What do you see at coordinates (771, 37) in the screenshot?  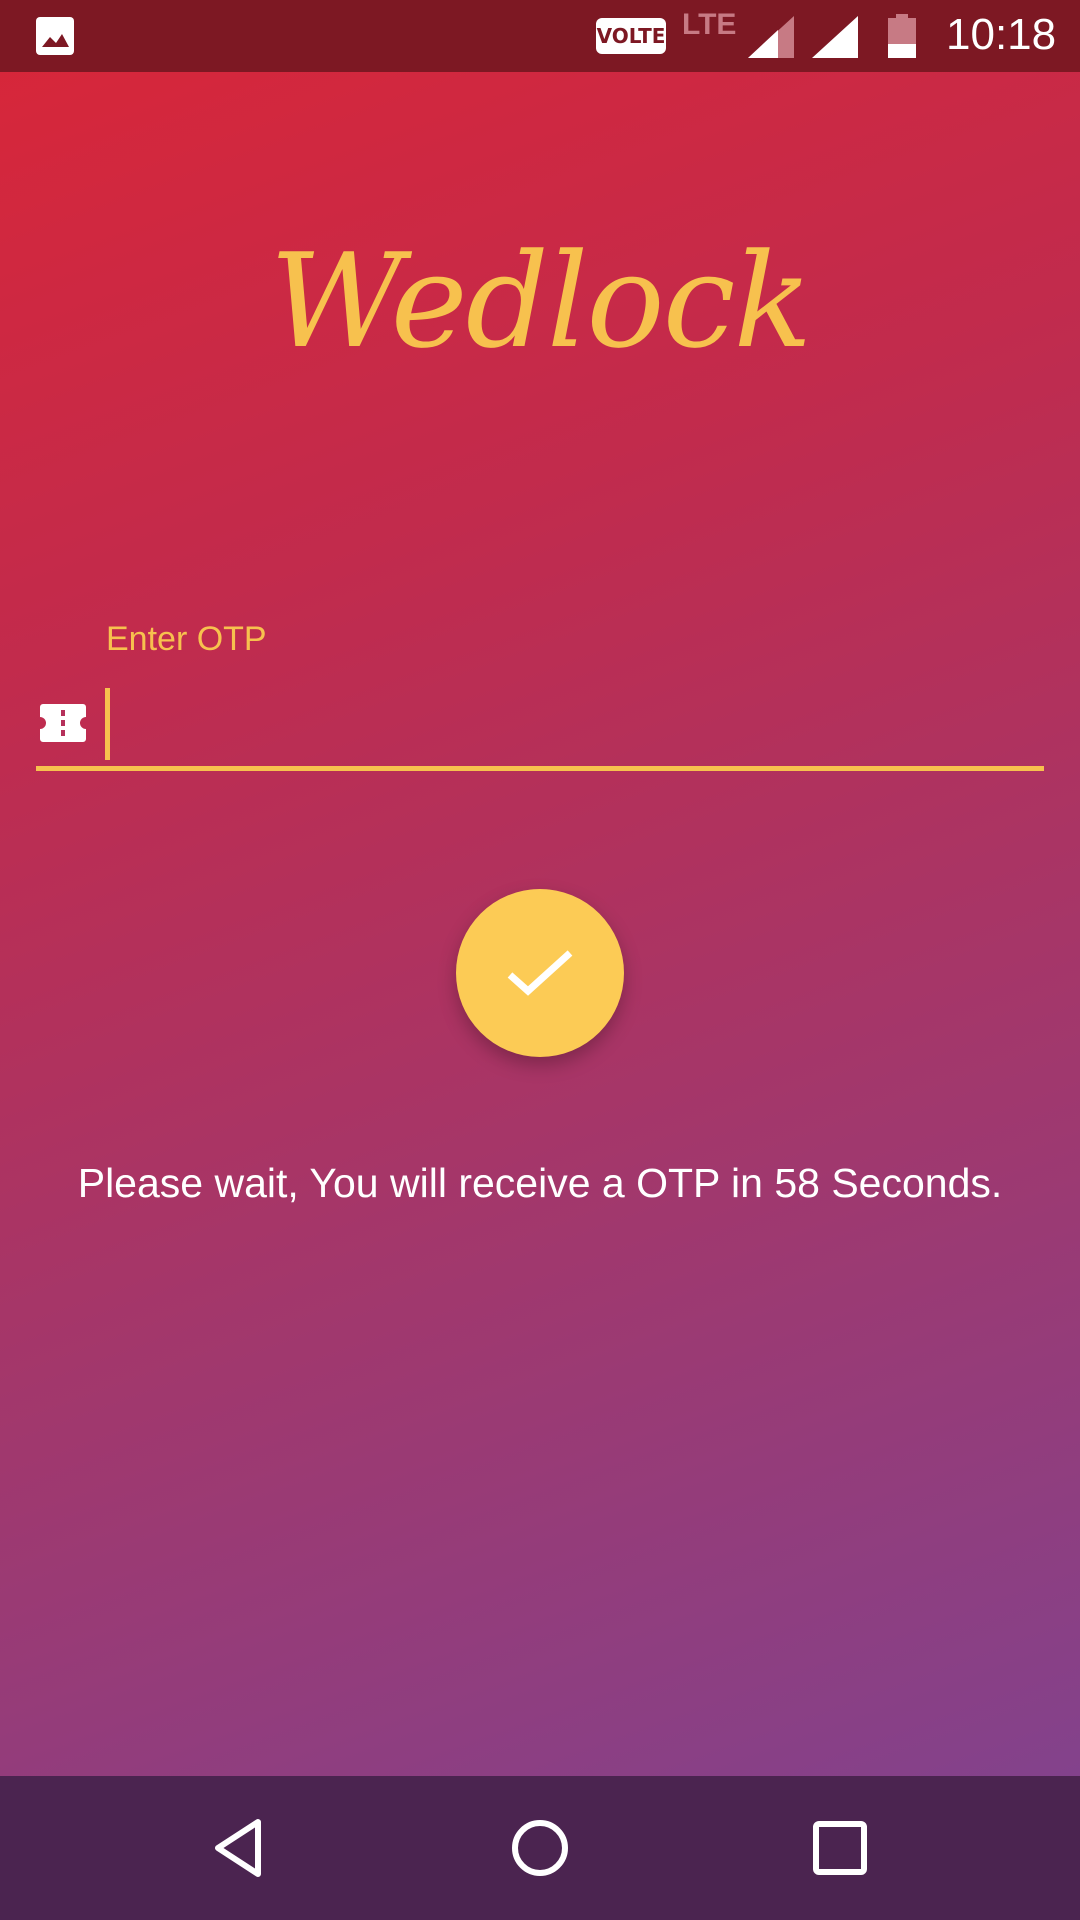 I see `signal-icon-sim1` at bounding box center [771, 37].